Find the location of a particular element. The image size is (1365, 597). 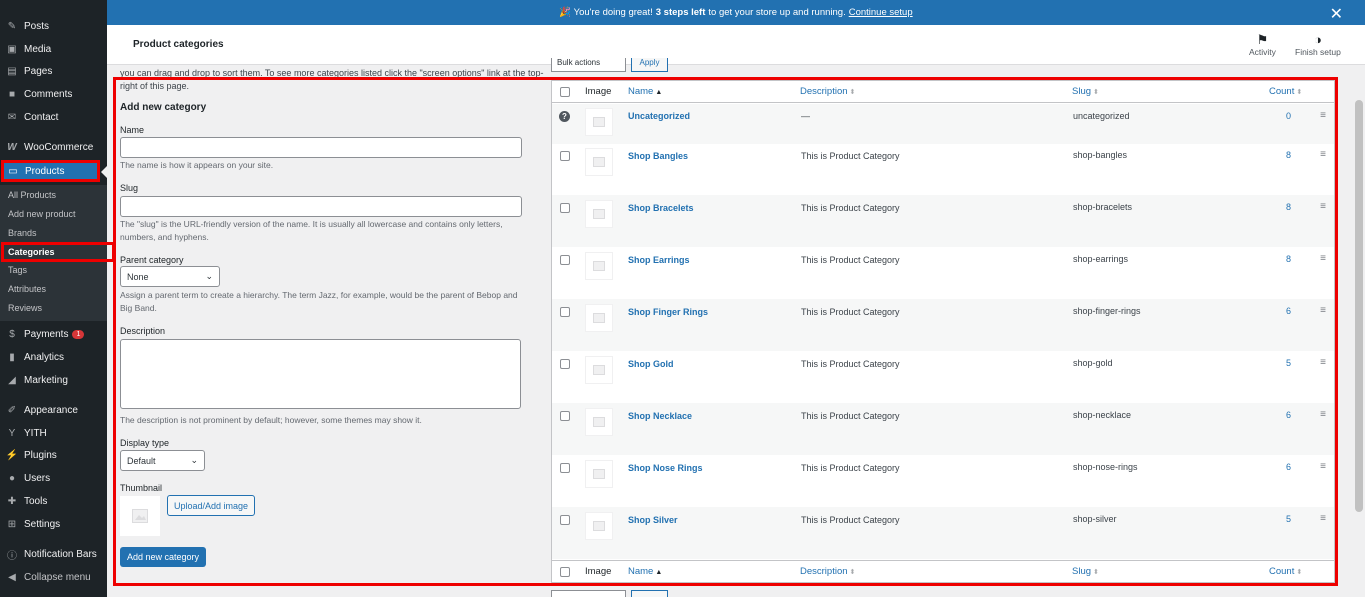

sidebar-item-settings: ⊞ Settings is located at coordinates (53, 524).